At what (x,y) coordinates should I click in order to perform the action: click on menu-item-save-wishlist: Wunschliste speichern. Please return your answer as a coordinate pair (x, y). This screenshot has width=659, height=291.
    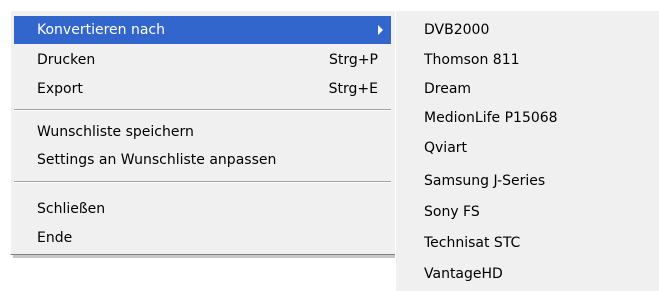
    Looking at the image, I should click on (202, 132).